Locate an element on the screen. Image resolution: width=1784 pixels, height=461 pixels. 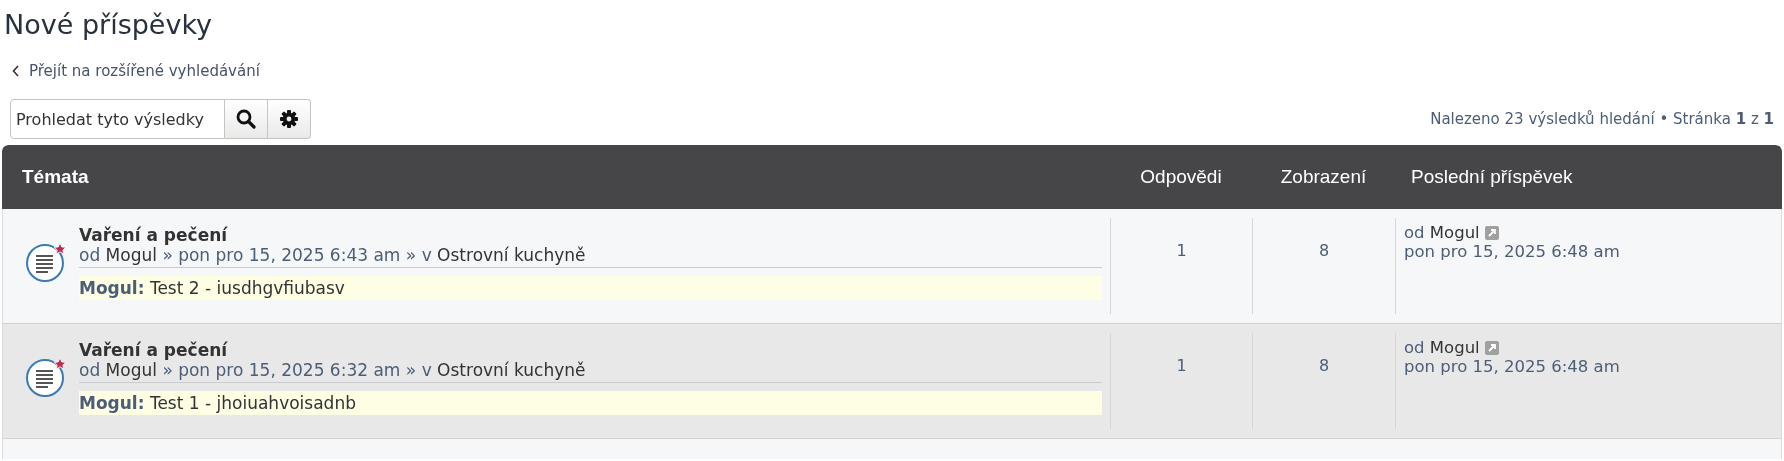
pagination-info: Nalezeno 23 výsledků hledání • Stránka 1 z 1 is located at coordinates (1602, 119).